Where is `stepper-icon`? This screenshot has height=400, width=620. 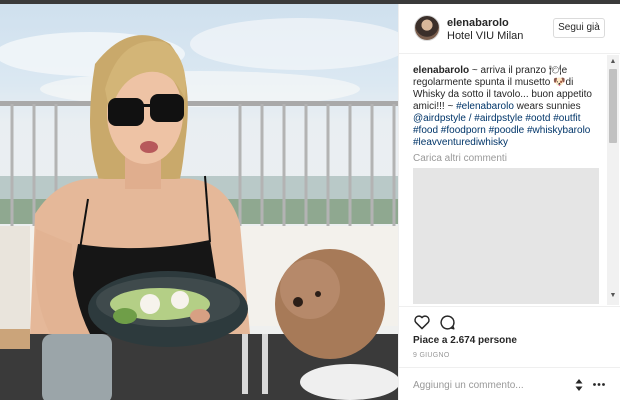
stepper-icon is located at coordinates (579, 385).